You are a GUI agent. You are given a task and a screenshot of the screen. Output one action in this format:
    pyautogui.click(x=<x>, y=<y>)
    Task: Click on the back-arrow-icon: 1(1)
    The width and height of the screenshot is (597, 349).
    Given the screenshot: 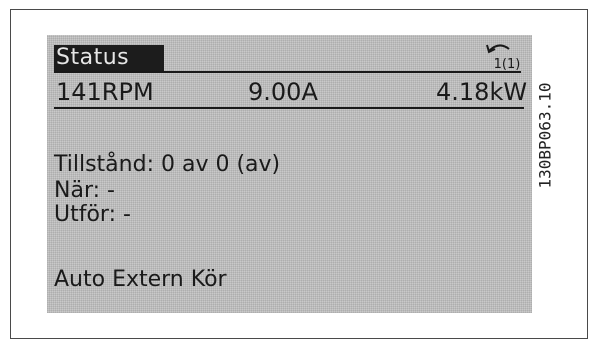 What is the action you would take?
    pyautogui.click(x=503, y=58)
    